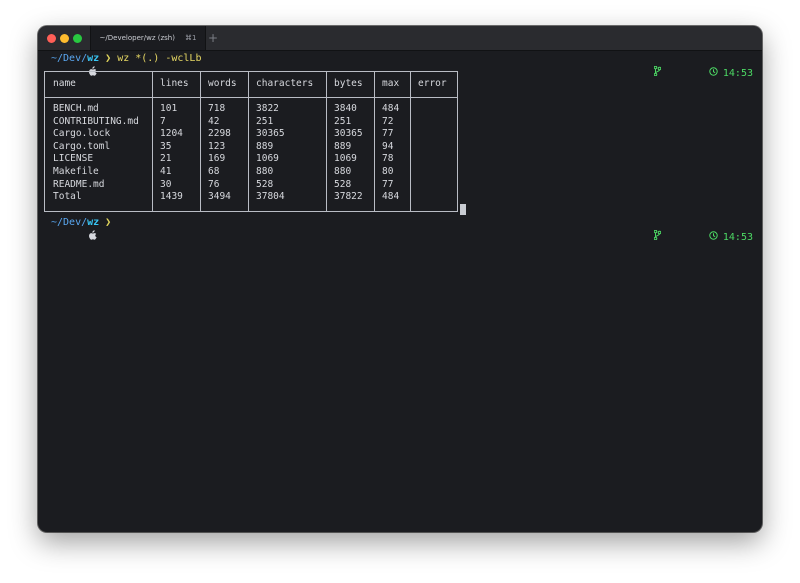 This screenshot has width=800, height=583. I want to click on tab-shortcut: ⌘1, so click(190, 38).